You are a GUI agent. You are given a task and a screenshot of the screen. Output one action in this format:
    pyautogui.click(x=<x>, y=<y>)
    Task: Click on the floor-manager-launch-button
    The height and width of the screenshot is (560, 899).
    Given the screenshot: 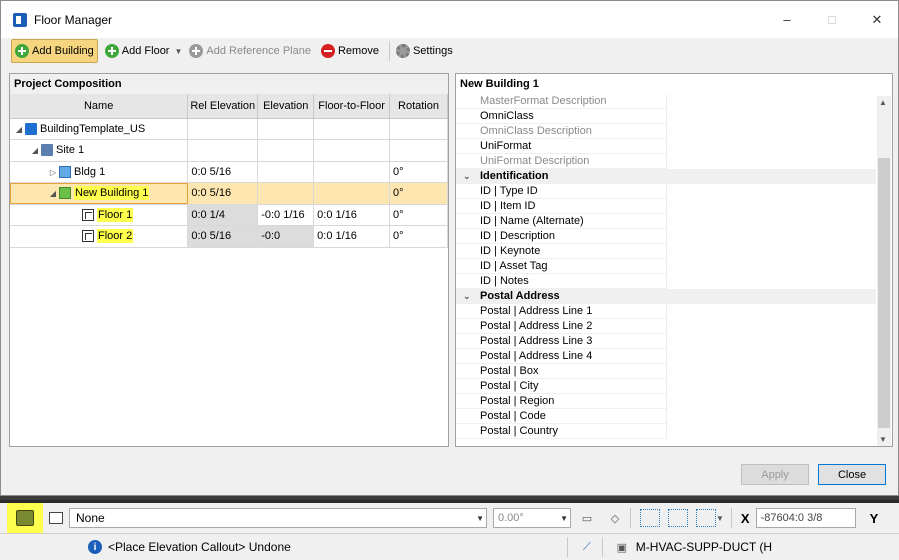 What is the action you would take?
    pyautogui.click(x=25, y=518)
    